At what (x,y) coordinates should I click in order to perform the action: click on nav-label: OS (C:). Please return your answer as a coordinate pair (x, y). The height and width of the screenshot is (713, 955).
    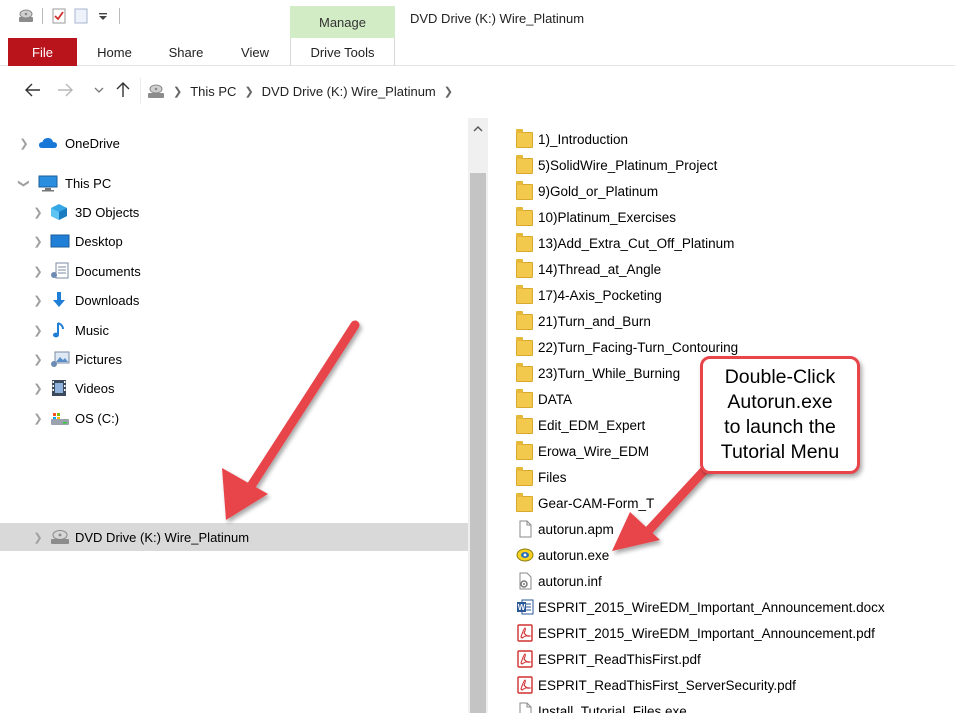
    Looking at the image, I should click on (97, 418).